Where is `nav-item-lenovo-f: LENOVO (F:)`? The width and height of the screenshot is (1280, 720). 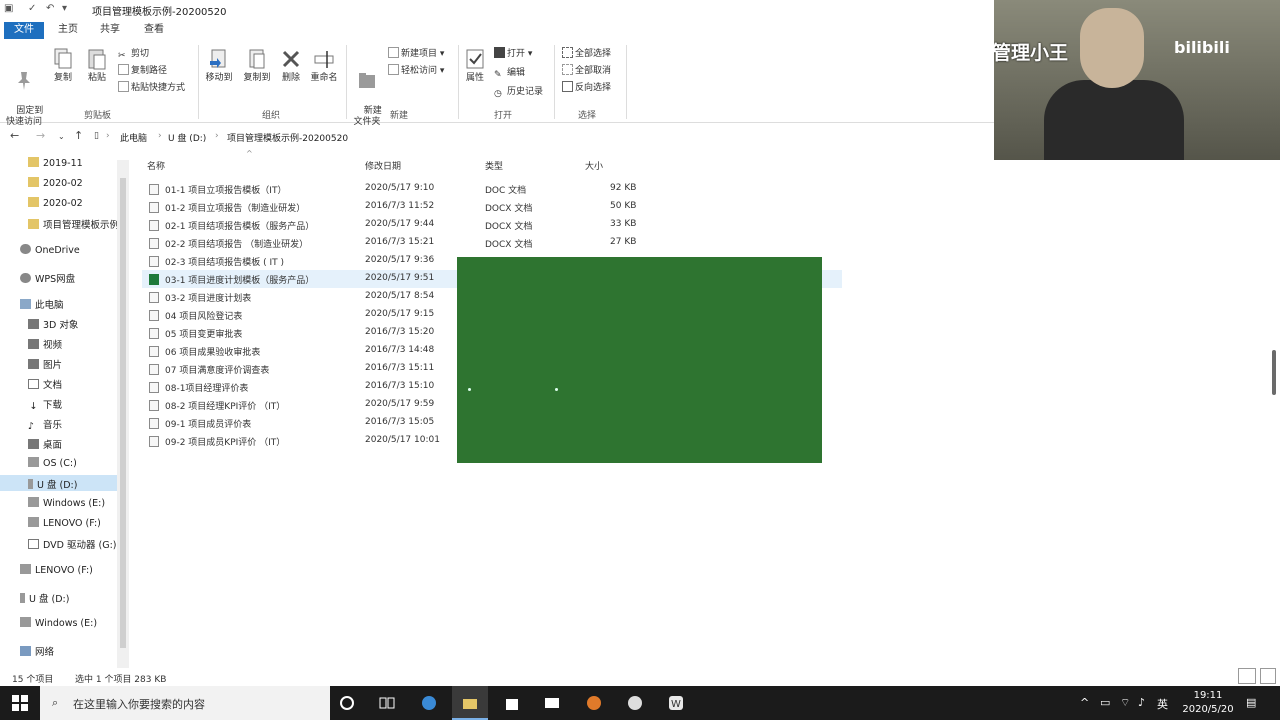
nav-item-lenovo-f: LENOVO (F:) is located at coordinates (56, 570).